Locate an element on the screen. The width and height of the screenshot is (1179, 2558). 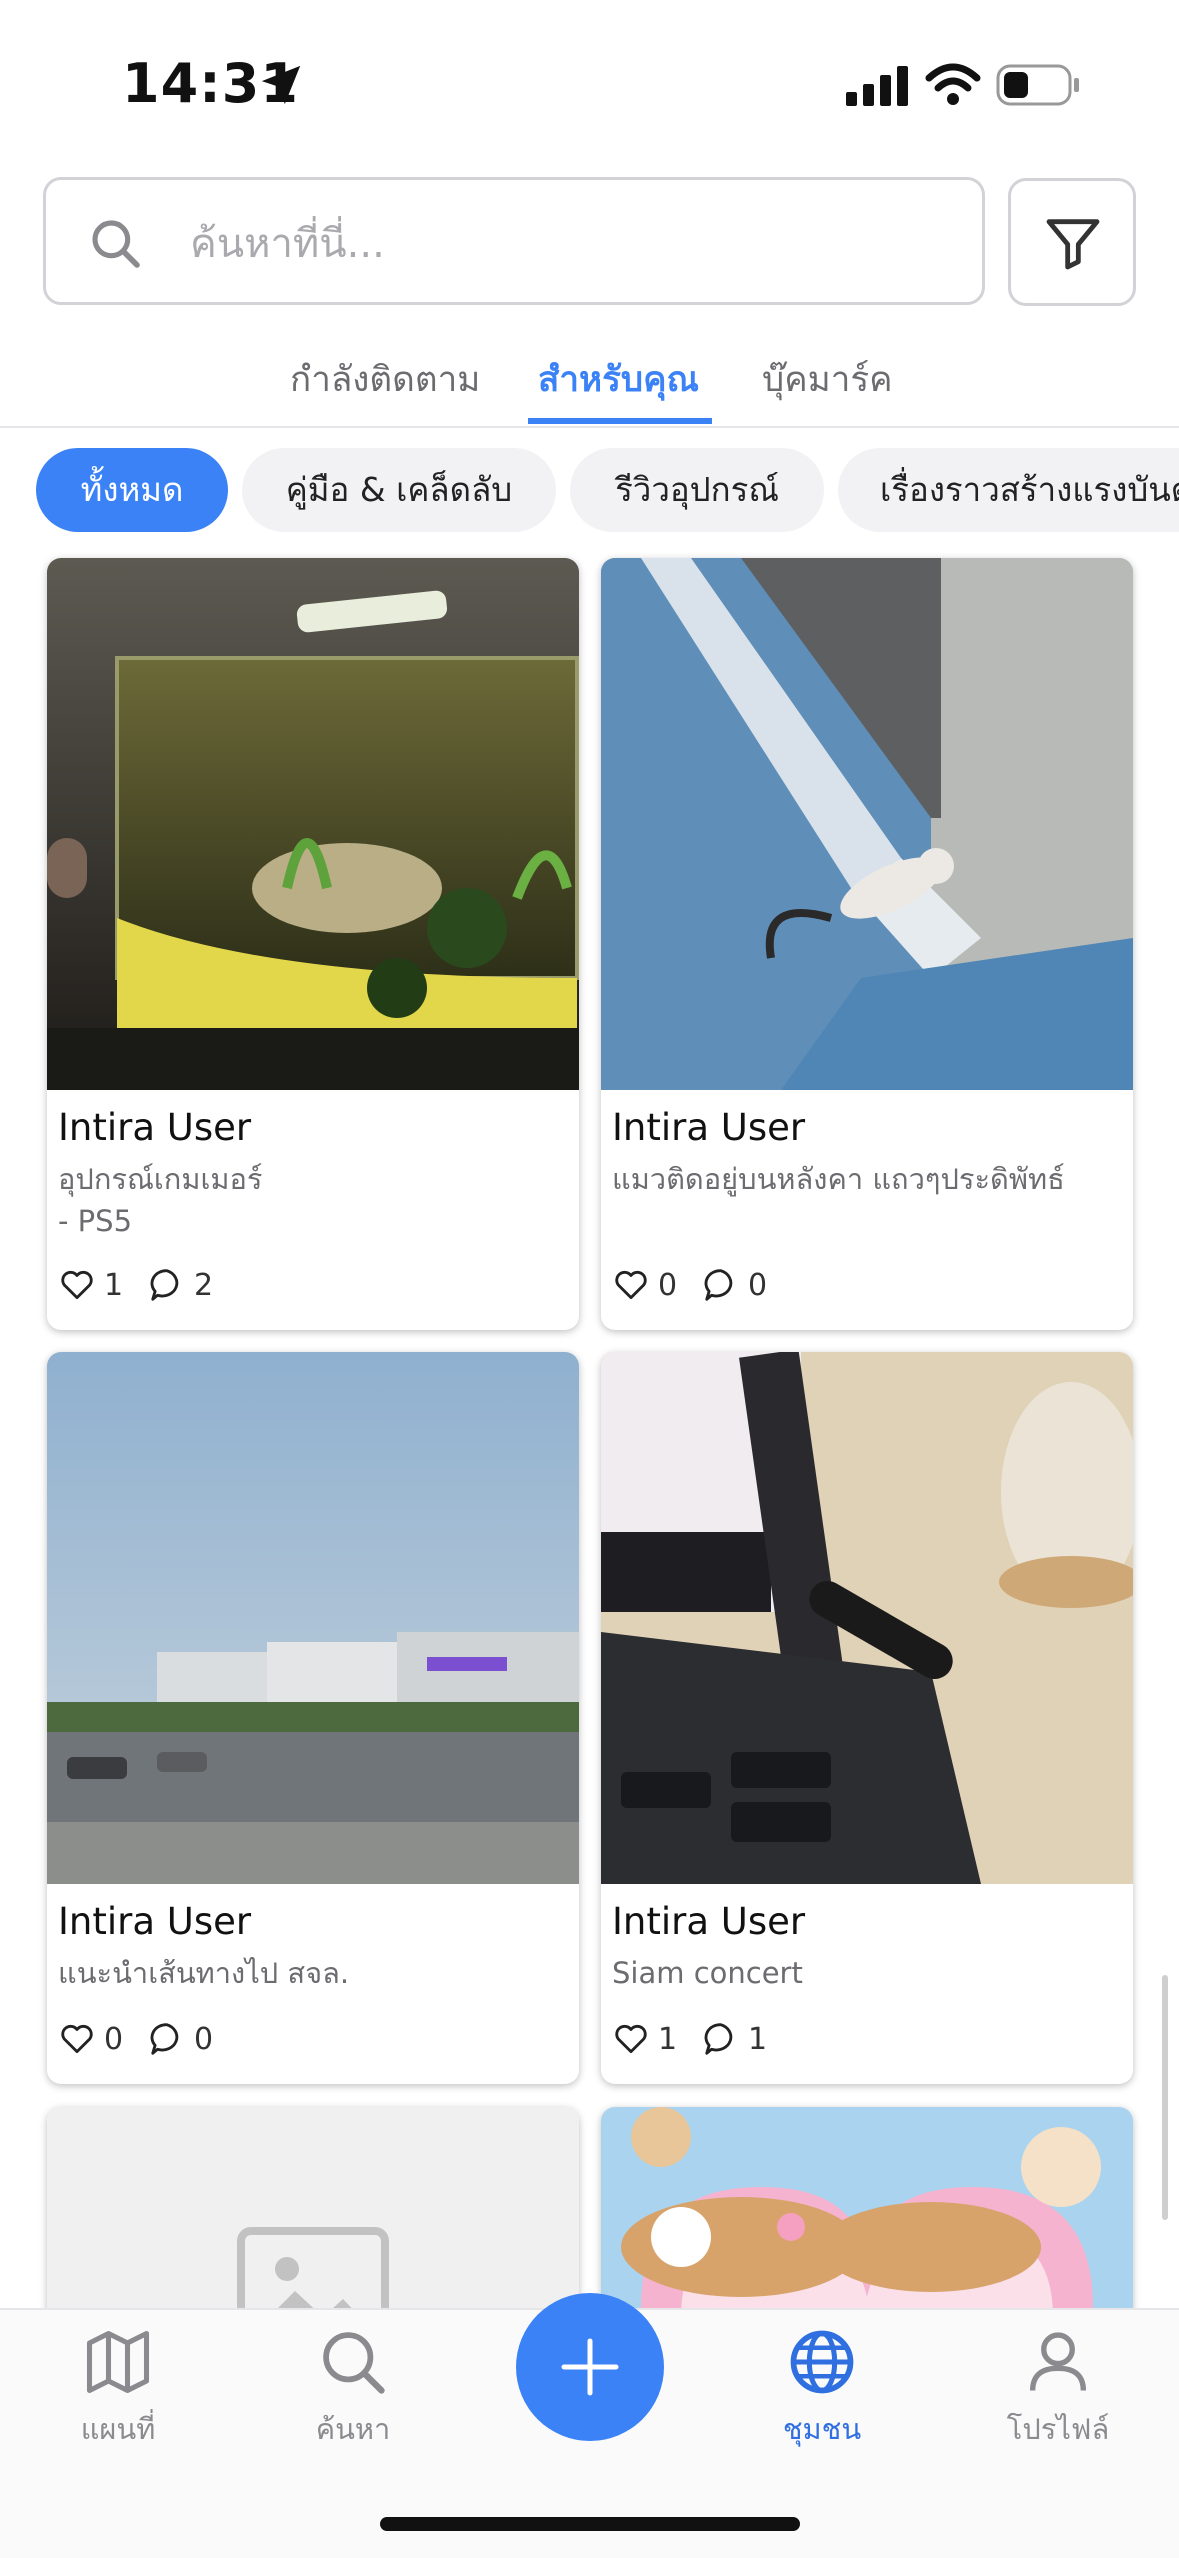
active-tab-indicator is located at coordinates (620, 421).